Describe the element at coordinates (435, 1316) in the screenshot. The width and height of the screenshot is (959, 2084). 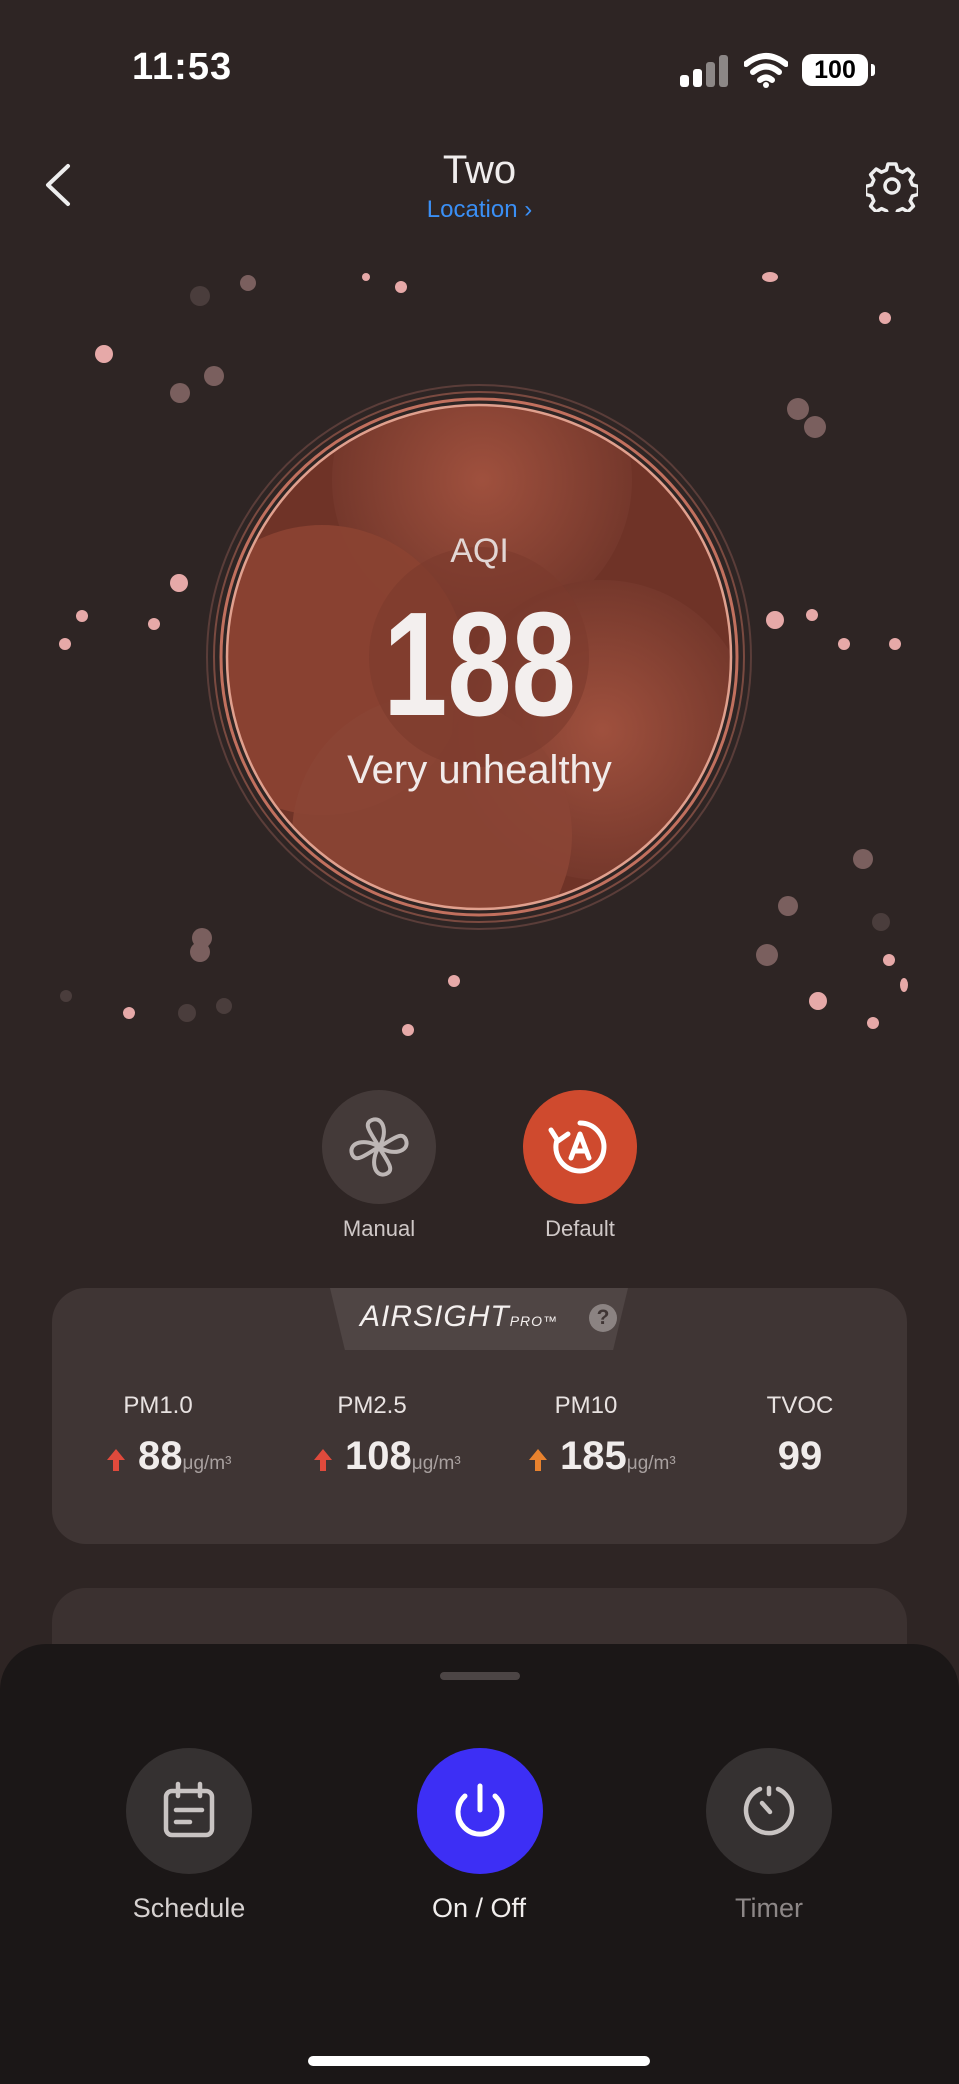
I see `brand-name: AIRSIGHT` at that location.